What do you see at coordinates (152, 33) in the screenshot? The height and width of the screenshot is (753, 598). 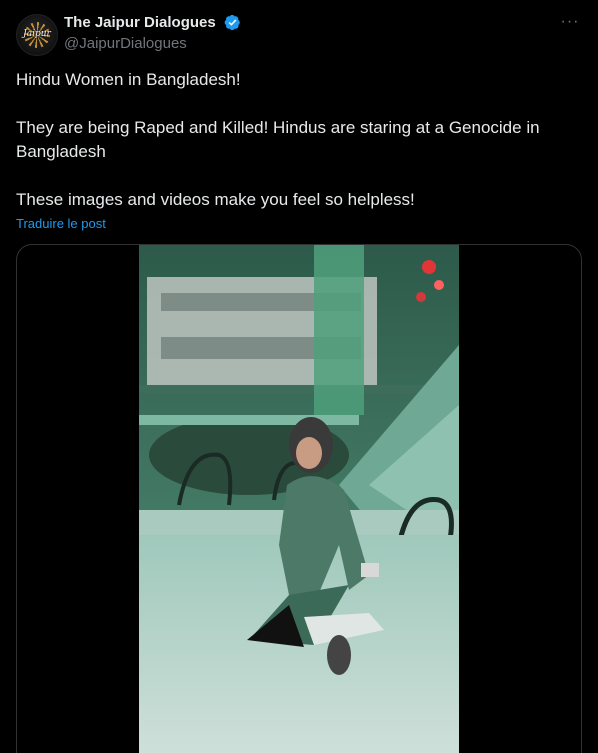 I see `author-info: The Jaipur Dialogues @JaipurDialogues` at bounding box center [152, 33].